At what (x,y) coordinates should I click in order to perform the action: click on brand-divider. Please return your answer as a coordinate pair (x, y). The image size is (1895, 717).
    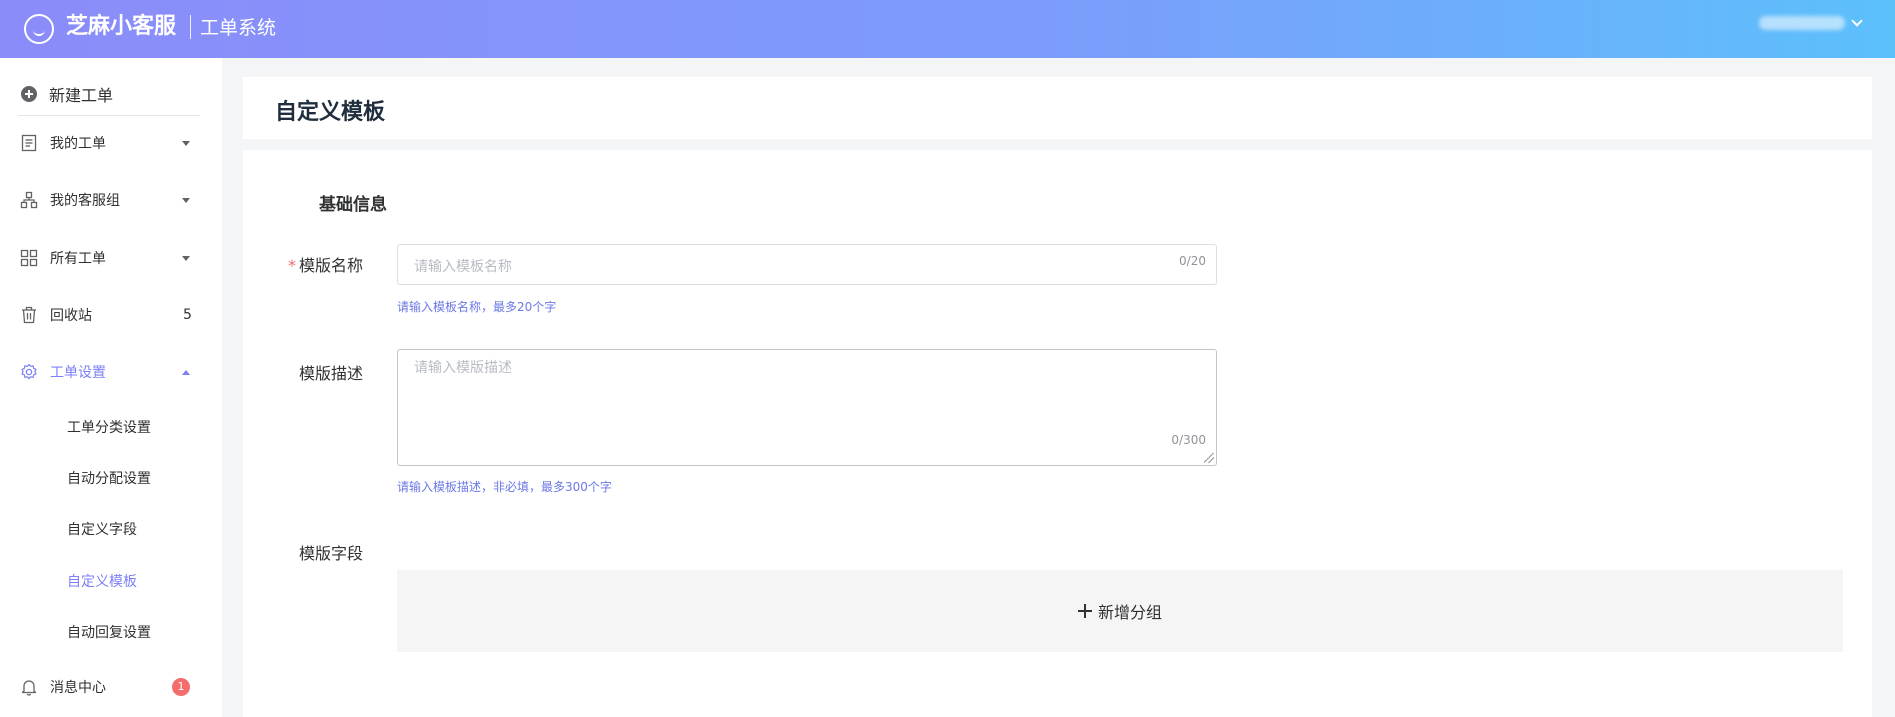
    Looking at the image, I should click on (190, 27).